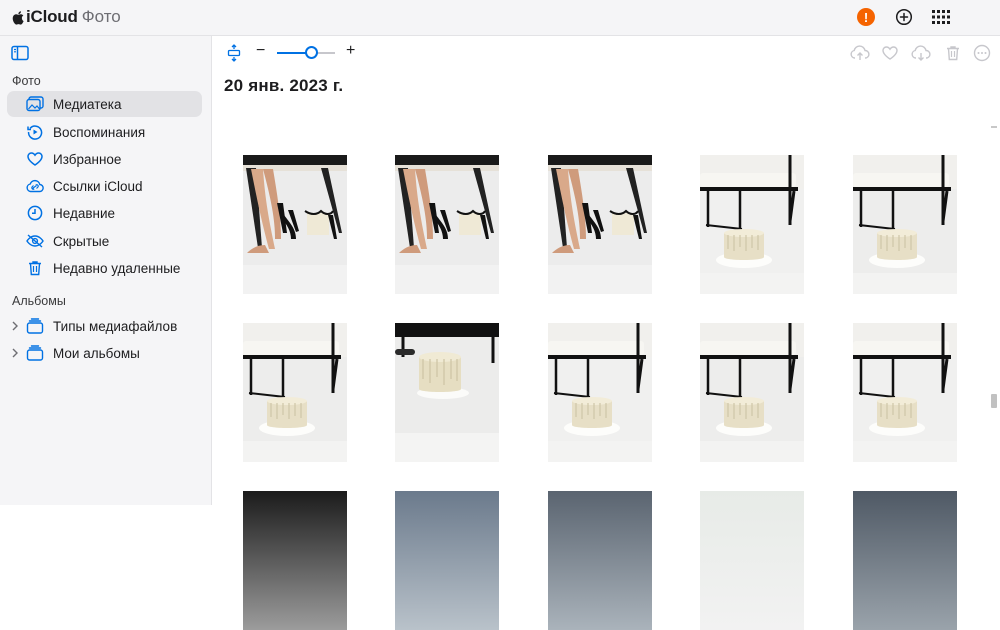 This screenshot has width=1000, height=630. I want to click on download-icon, so click(921, 53).